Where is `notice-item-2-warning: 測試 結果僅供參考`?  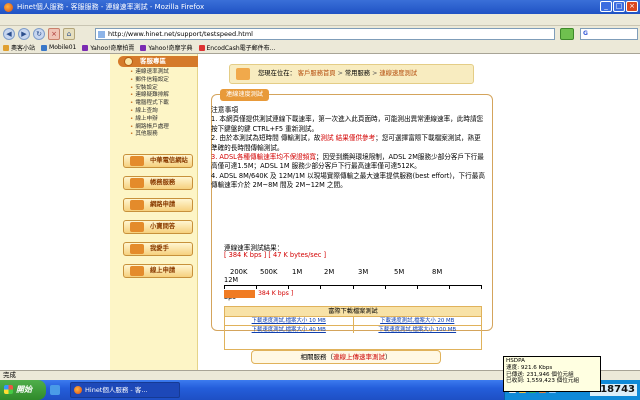
notice-item-2-warning: 測試 結果僅供參考 is located at coordinates (348, 138).